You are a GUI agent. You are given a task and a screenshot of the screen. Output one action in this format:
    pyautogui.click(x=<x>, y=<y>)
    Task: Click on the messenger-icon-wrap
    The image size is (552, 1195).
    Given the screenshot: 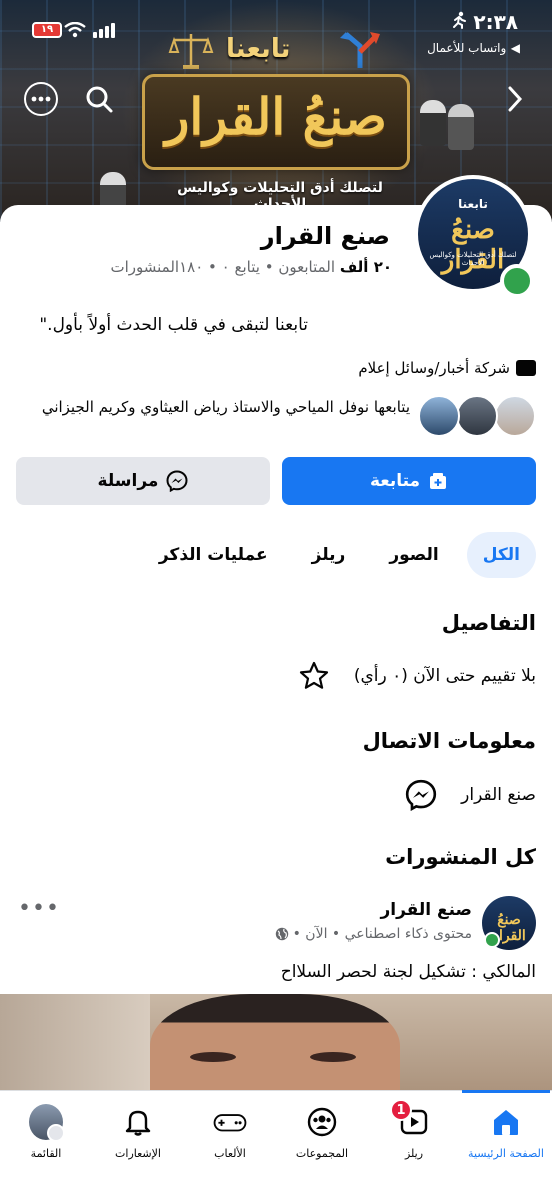 What is the action you would take?
    pyautogui.click(x=421, y=795)
    